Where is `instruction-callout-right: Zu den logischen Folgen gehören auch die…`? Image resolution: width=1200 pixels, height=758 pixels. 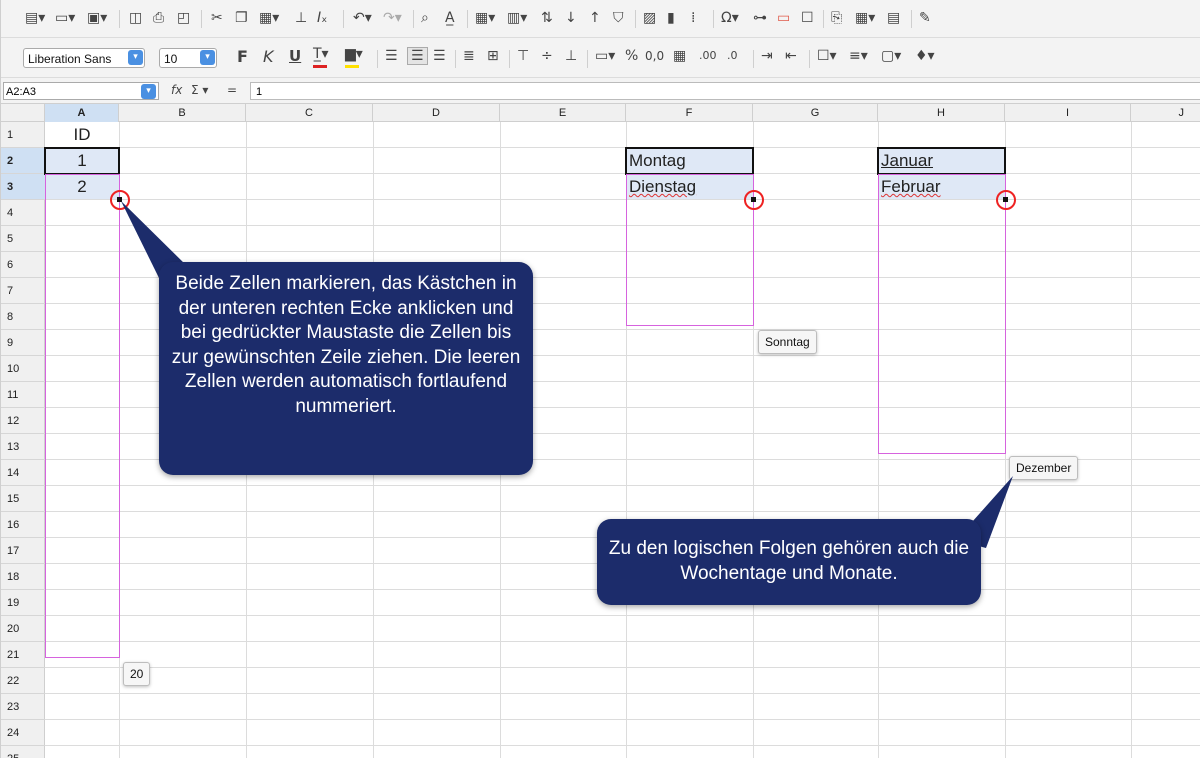 instruction-callout-right: Zu den logischen Folgen gehören auch die… is located at coordinates (789, 562).